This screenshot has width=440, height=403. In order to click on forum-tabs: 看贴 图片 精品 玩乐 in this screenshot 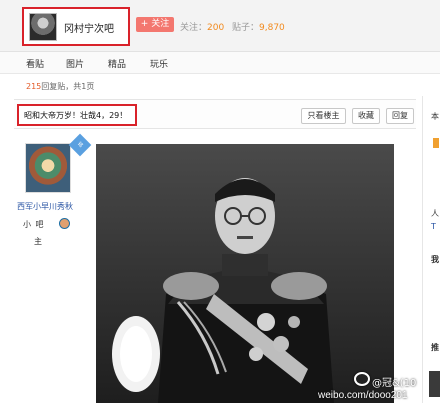, I will do `click(220, 63)`.